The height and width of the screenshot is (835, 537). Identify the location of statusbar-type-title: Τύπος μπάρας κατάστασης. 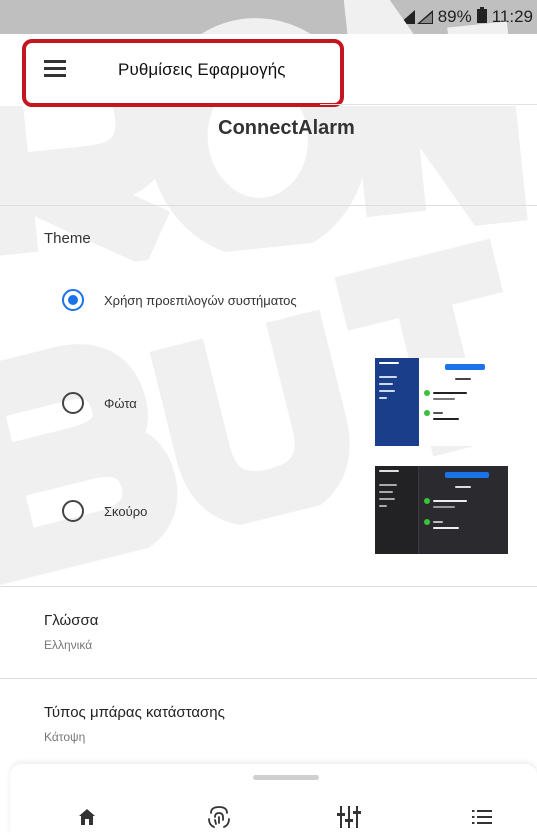
(134, 712).